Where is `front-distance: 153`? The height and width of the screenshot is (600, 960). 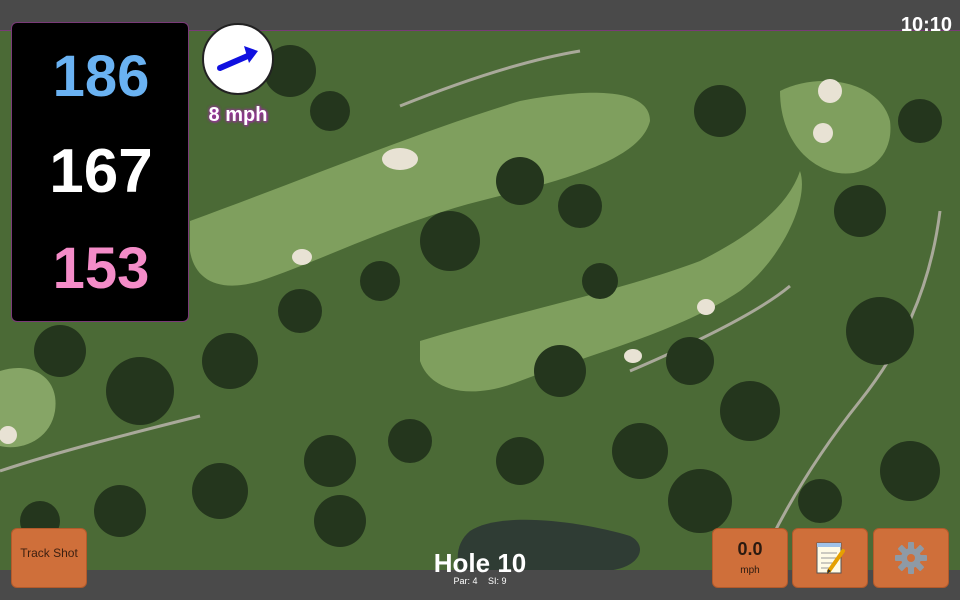 front-distance: 153 is located at coordinates (101, 268).